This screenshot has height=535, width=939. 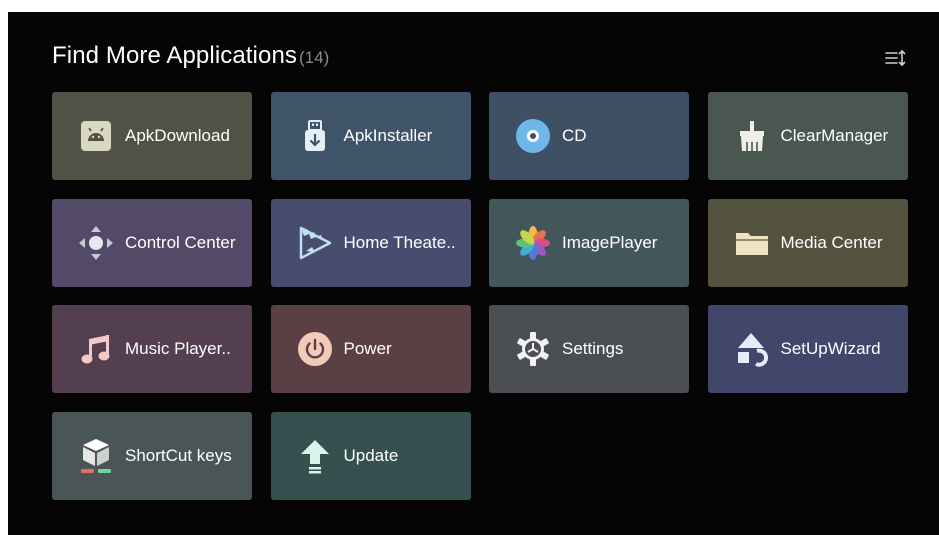 What do you see at coordinates (589, 136) in the screenshot?
I see `app-tile-cd: CD` at bounding box center [589, 136].